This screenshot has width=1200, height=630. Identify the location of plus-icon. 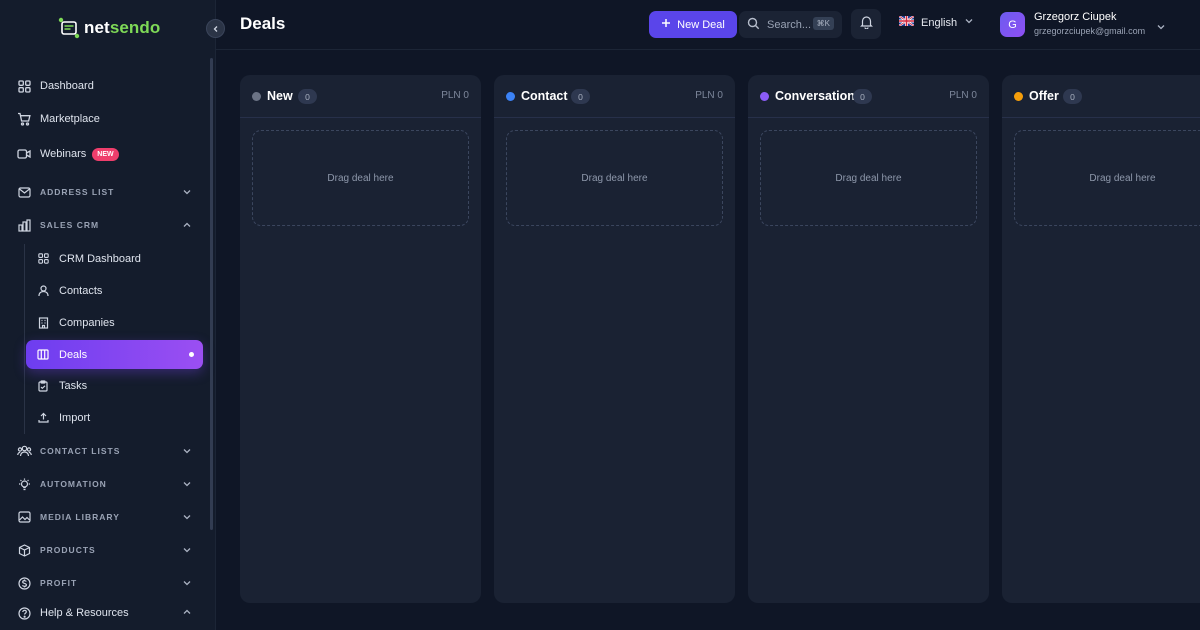
(666, 24).